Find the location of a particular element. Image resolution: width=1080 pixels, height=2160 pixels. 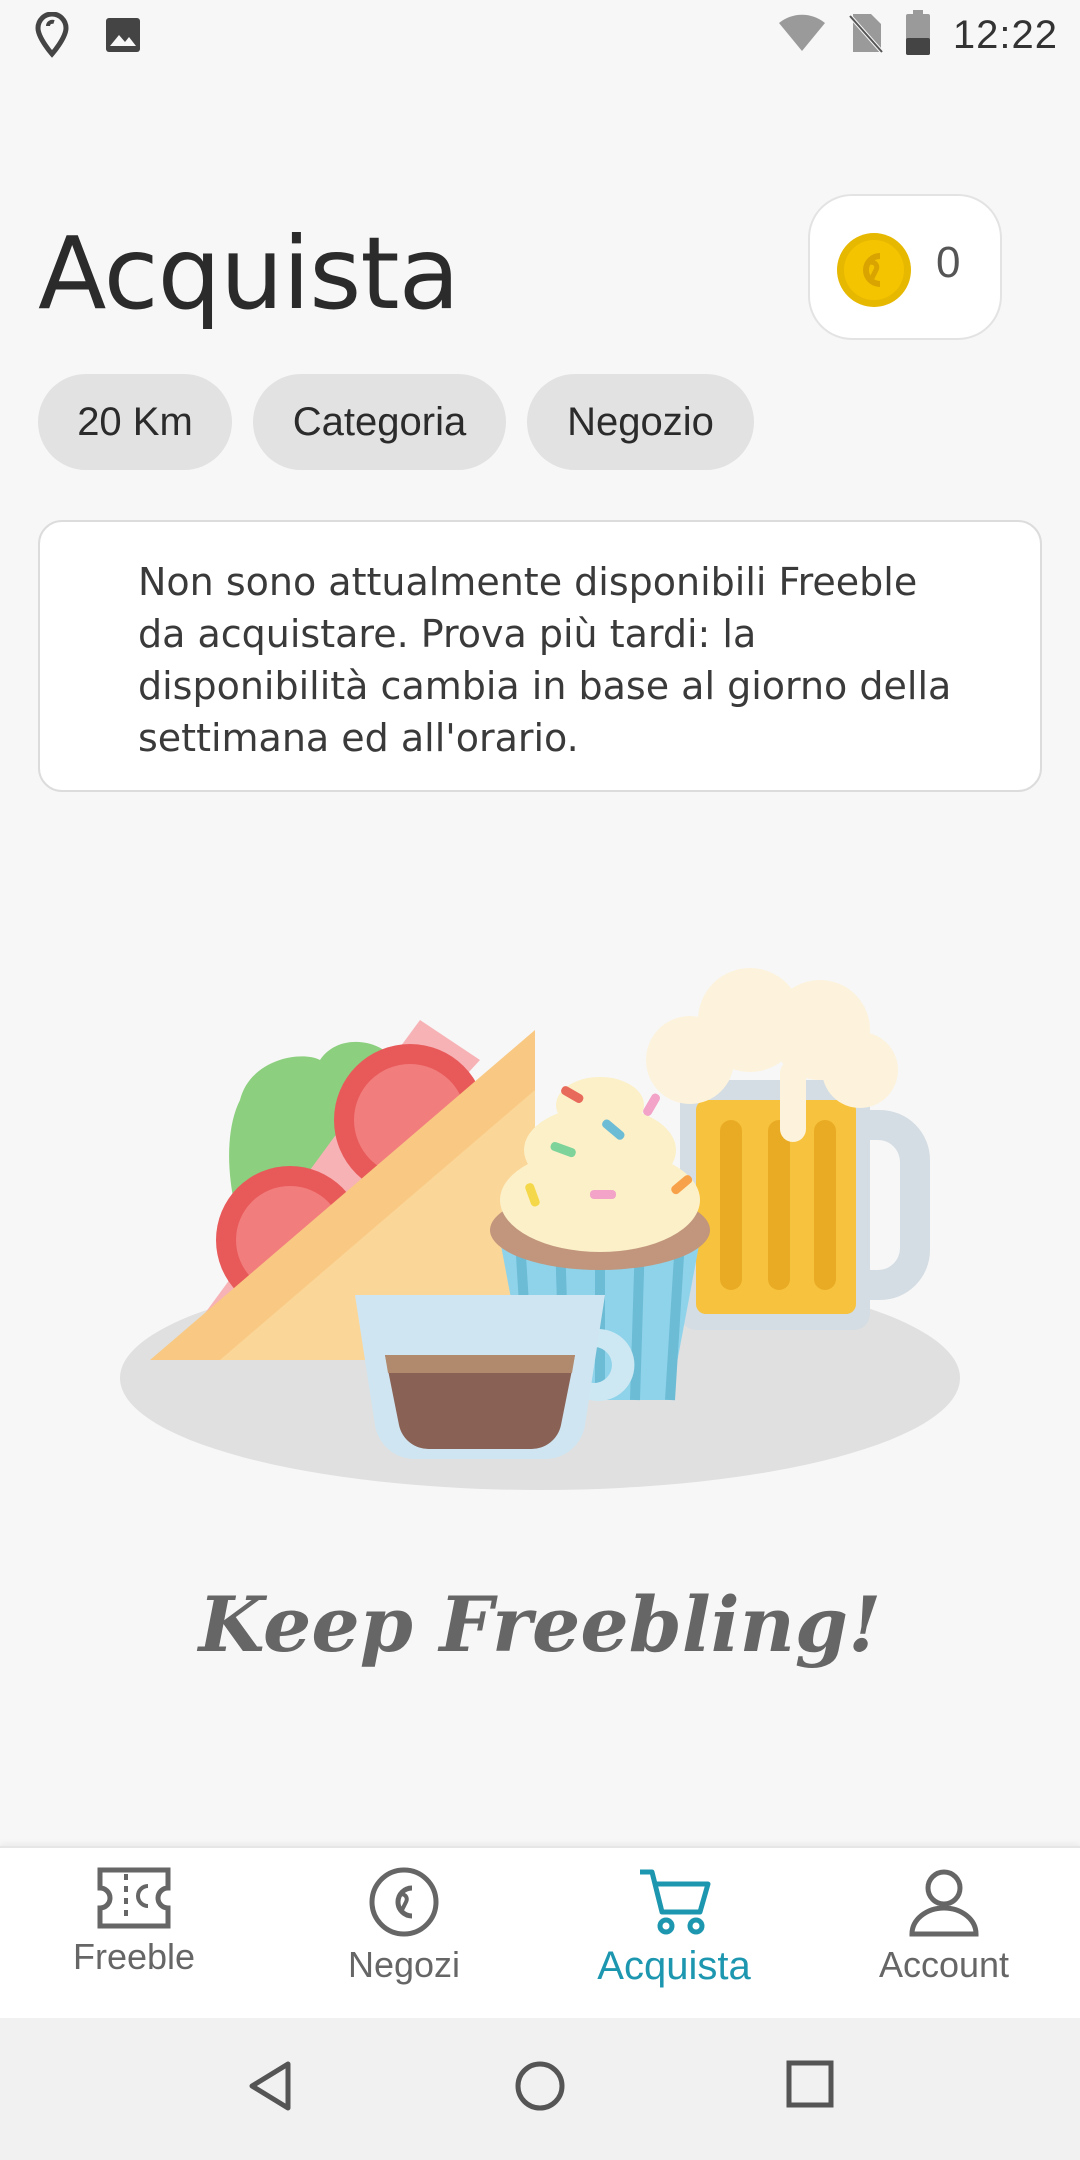

battery-icon is located at coordinates (918, 35).